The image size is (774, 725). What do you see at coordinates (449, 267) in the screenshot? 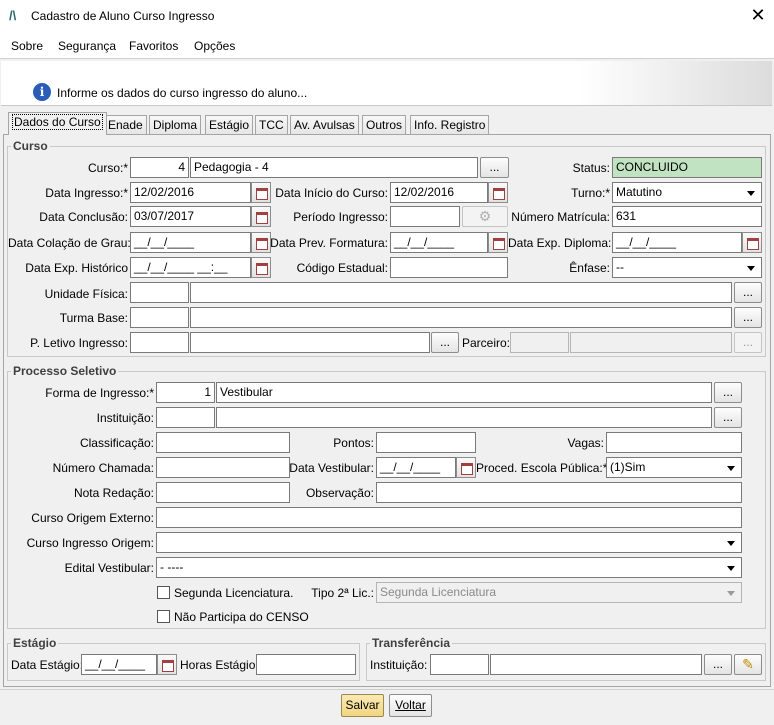
I see `codigo-estadual-input` at bounding box center [449, 267].